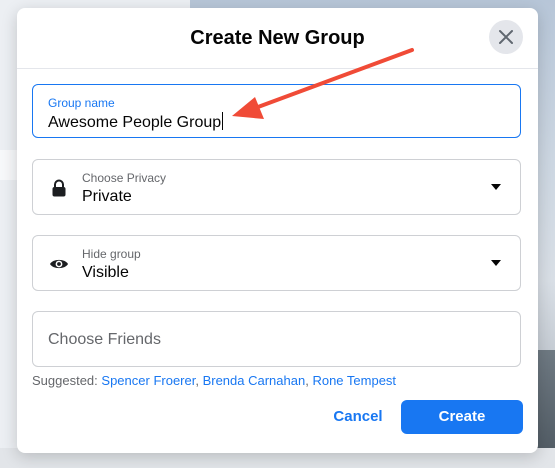 This screenshot has height=468, width=555. What do you see at coordinates (223, 121) in the screenshot?
I see `text-caret` at bounding box center [223, 121].